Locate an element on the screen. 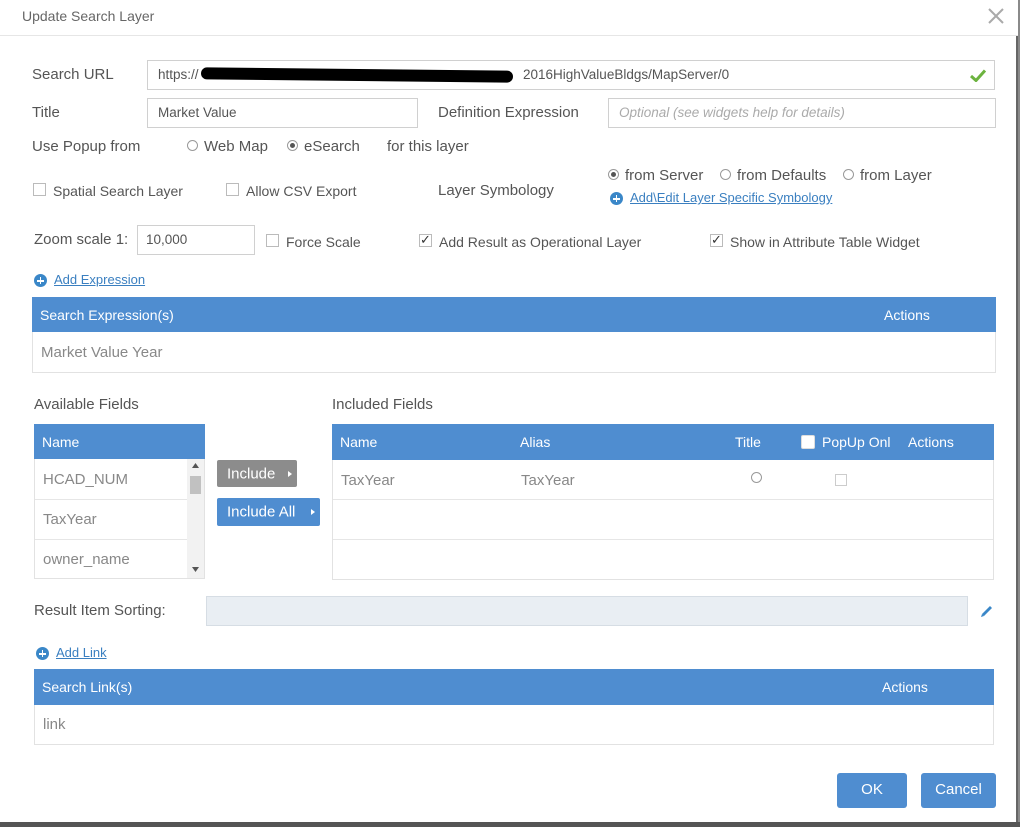 The height and width of the screenshot is (827, 1020). dialog-titlebar: Update Search Layer is located at coordinates (509, 18).